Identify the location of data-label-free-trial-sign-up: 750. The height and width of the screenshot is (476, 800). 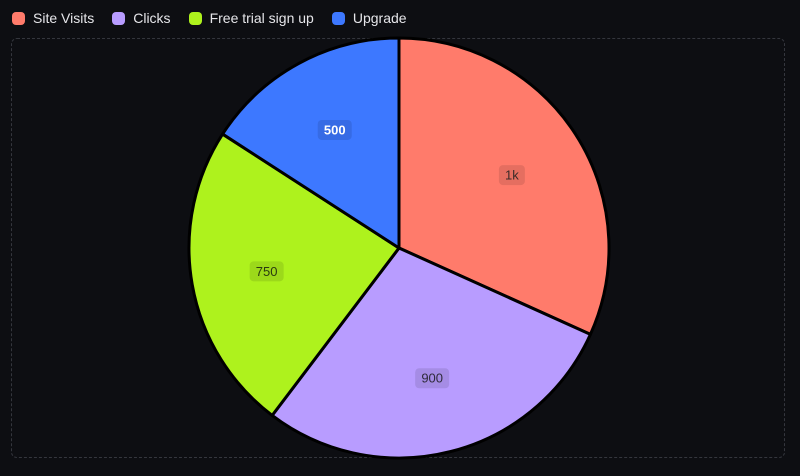
(266, 271).